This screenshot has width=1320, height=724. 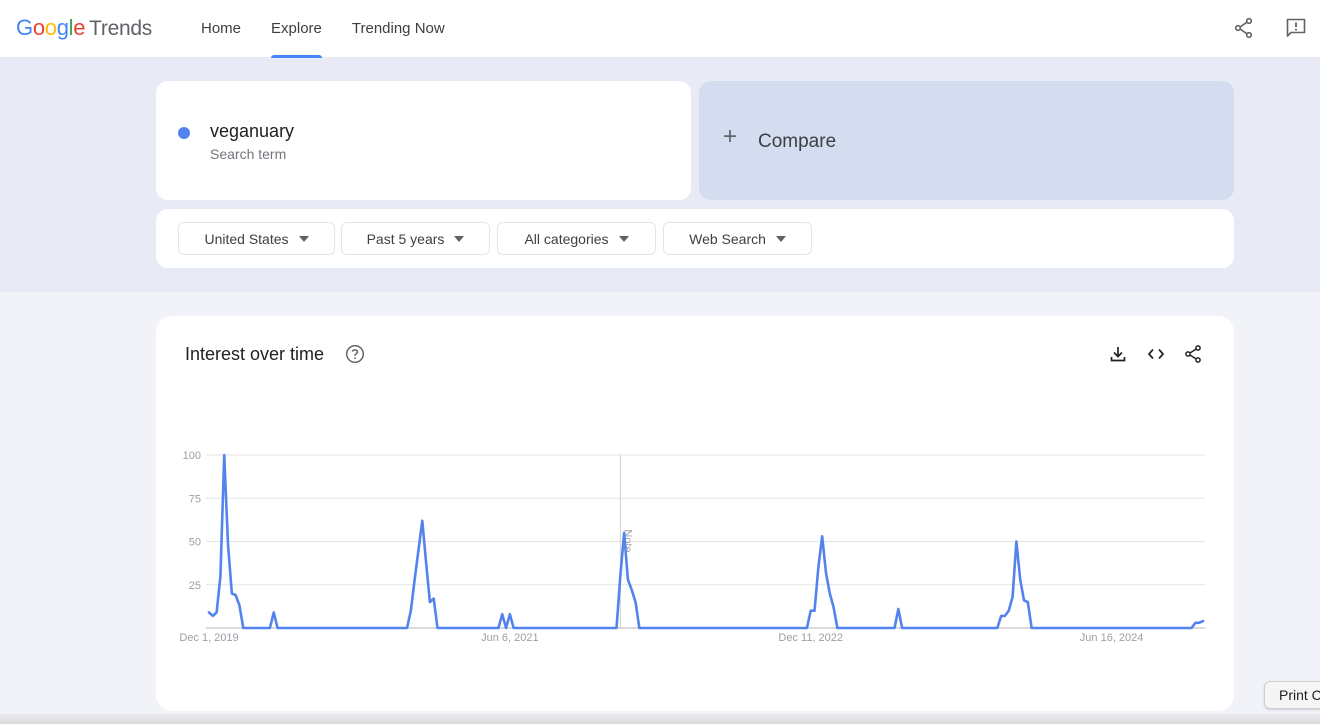 I want to click on filter-region: United States, so click(x=256, y=238).